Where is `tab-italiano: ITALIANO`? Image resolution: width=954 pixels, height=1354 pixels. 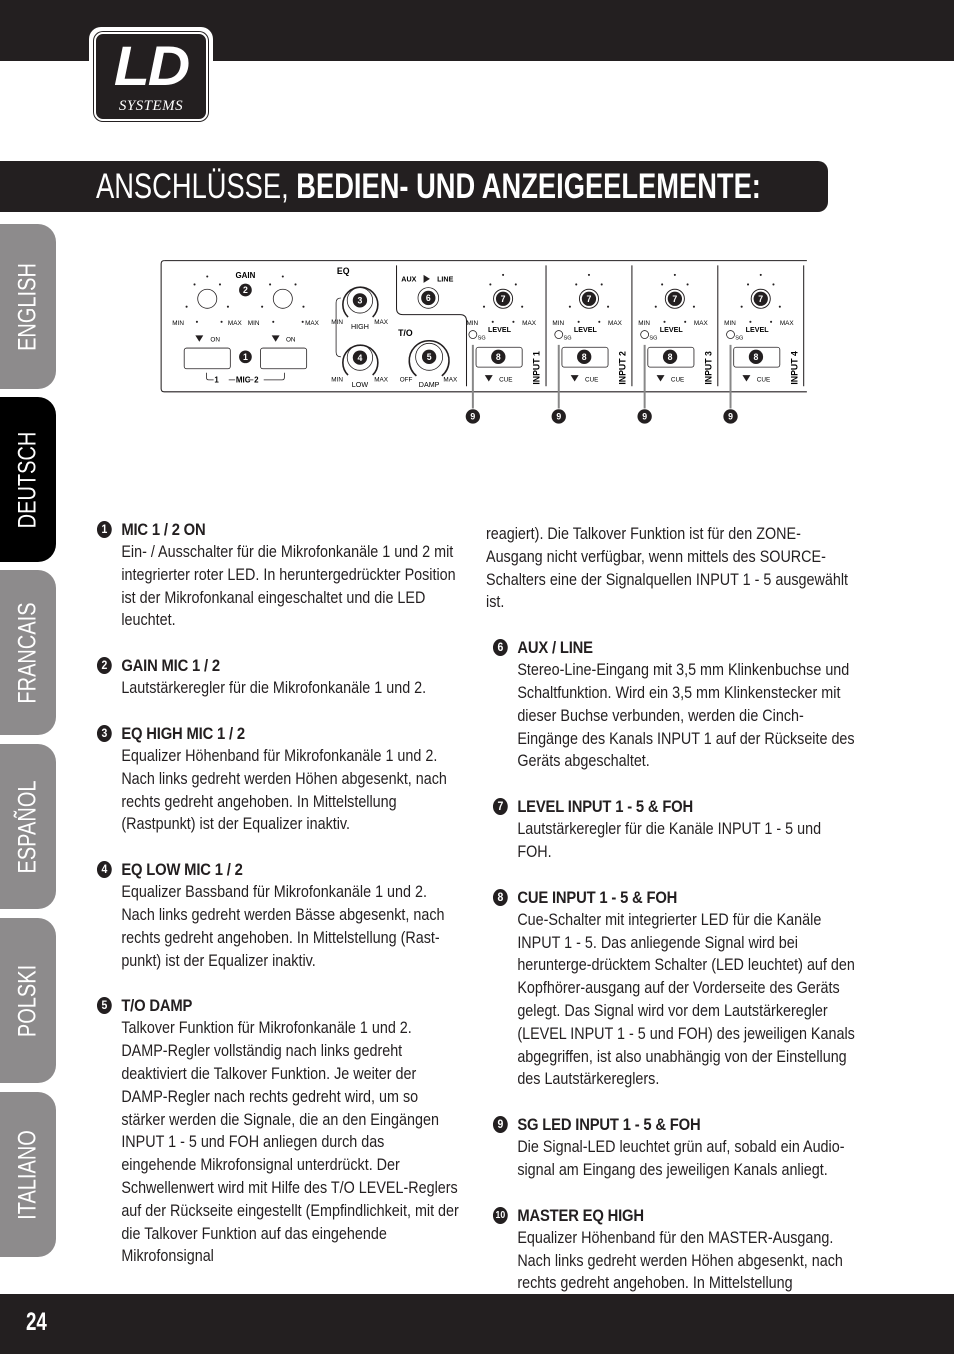
tab-italiano: ITALIANO is located at coordinates (28, 1174).